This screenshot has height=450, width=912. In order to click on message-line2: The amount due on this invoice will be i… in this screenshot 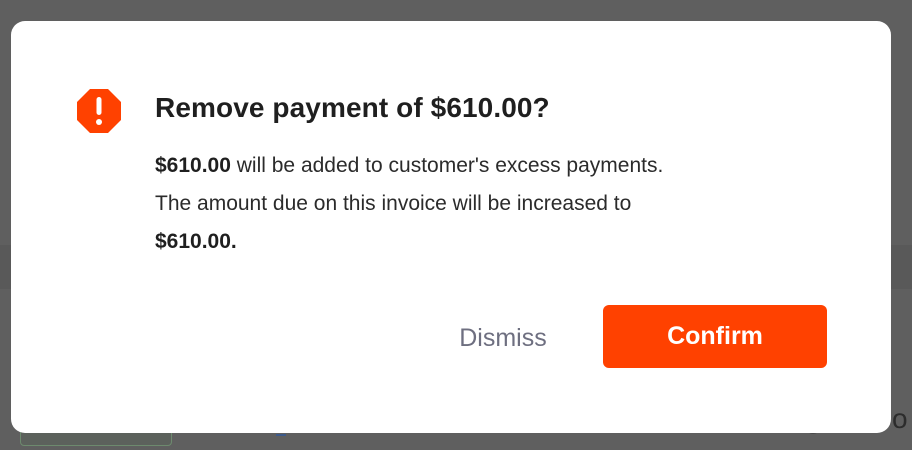, I will do `click(393, 203)`.